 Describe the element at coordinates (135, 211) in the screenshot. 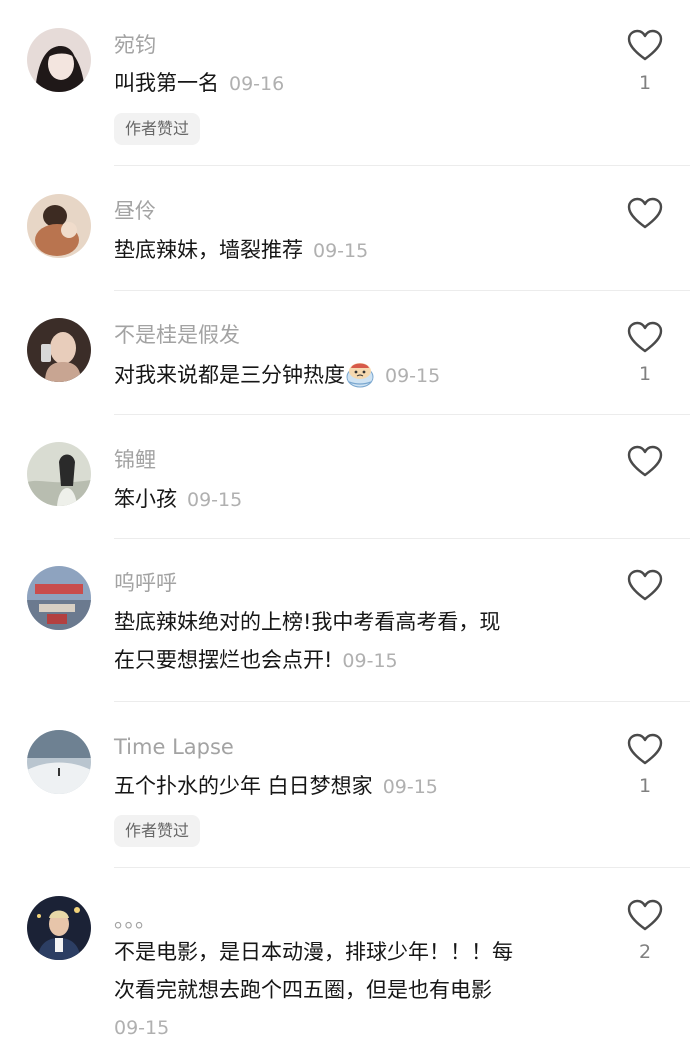

I see `username: 昼伶` at that location.